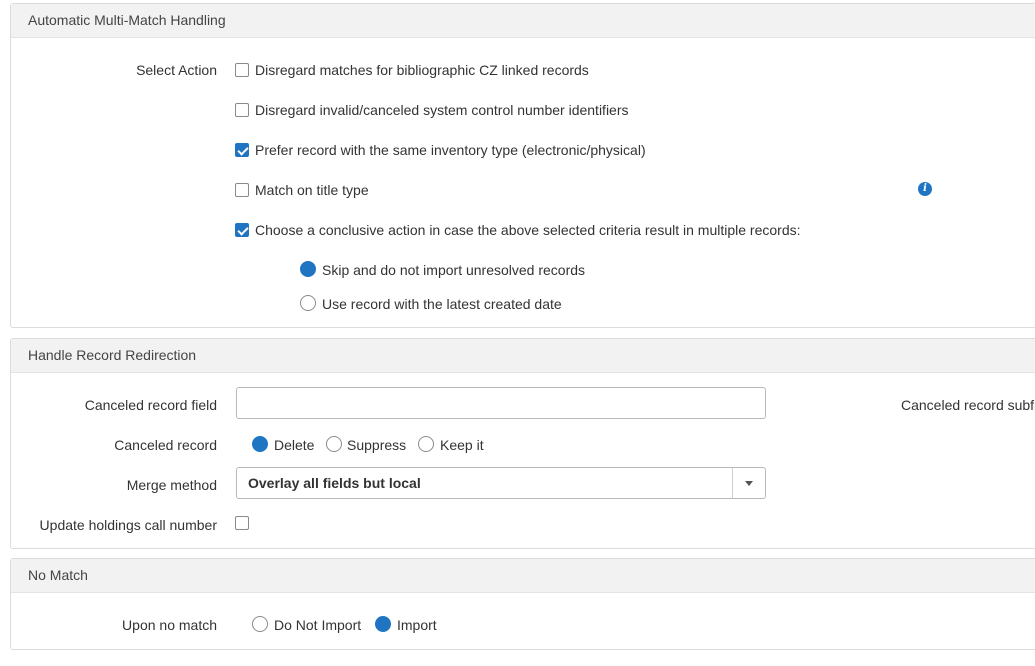  Describe the element at coordinates (260, 444) in the screenshot. I see `canceled-record-delete-radio` at that location.